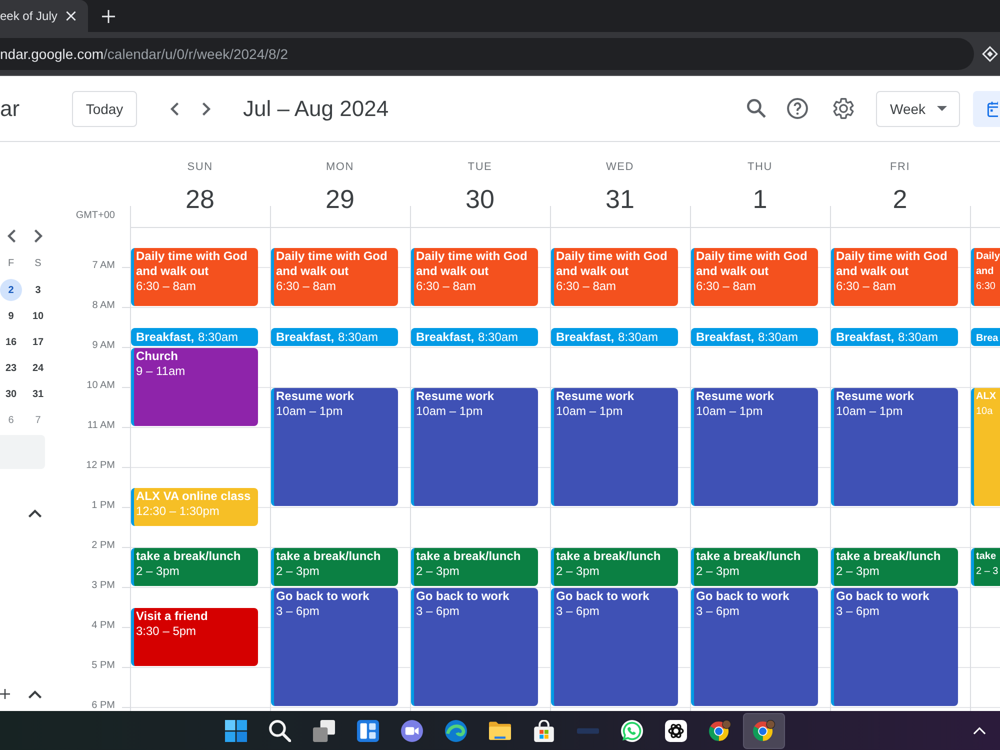 The image size is (1000, 750). I want to click on event-title: take a break/lunch, so click(189, 556).